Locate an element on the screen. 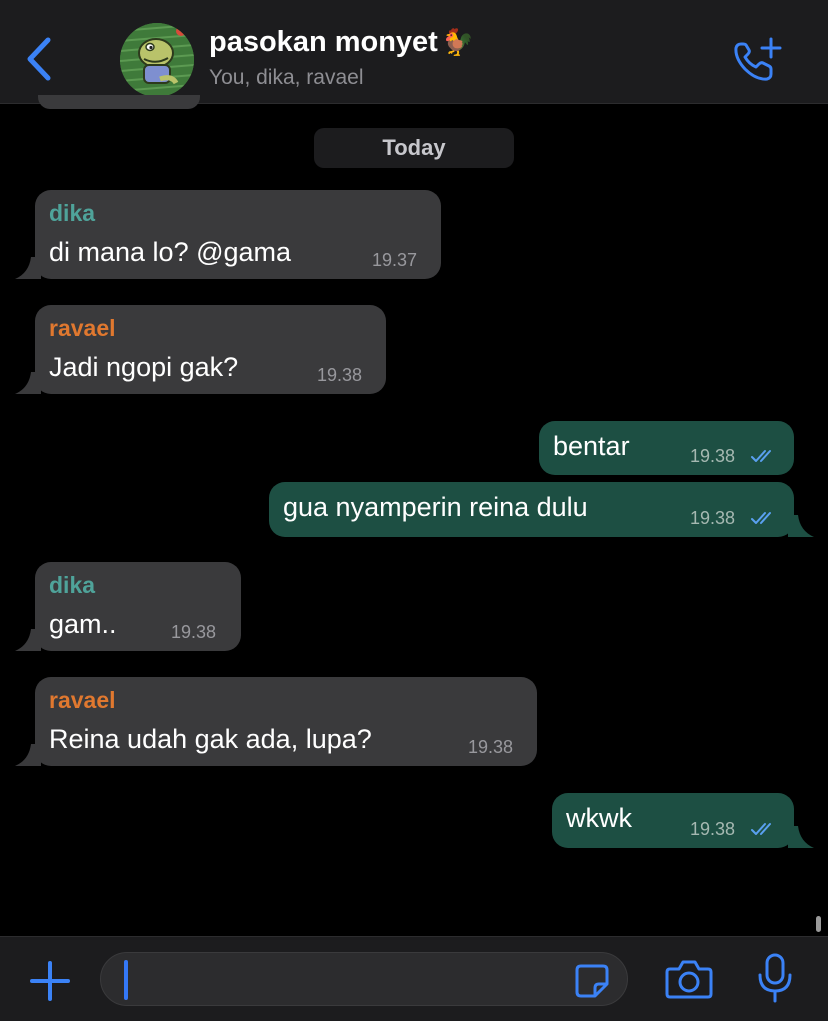  message-text: gam.. is located at coordinates (83, 624).